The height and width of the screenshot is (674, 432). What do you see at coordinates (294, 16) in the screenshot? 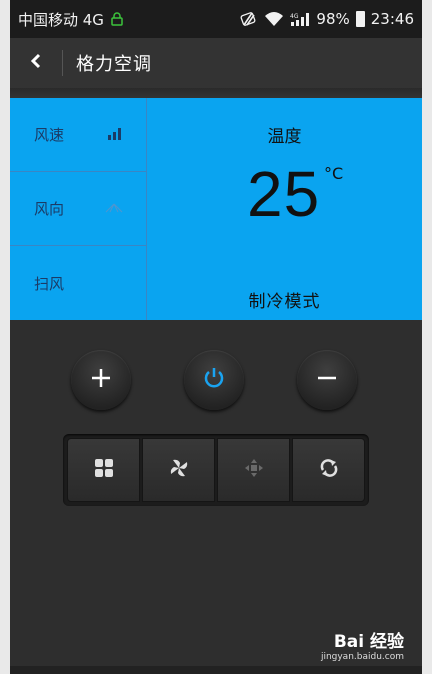
I see `svg-text: 4G` at bounding box center [294, 16].